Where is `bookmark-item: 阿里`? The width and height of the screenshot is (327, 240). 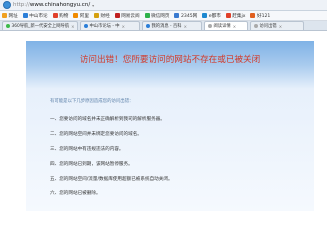 bookmark-item: 阿里 is located at coordinates (81, 16).